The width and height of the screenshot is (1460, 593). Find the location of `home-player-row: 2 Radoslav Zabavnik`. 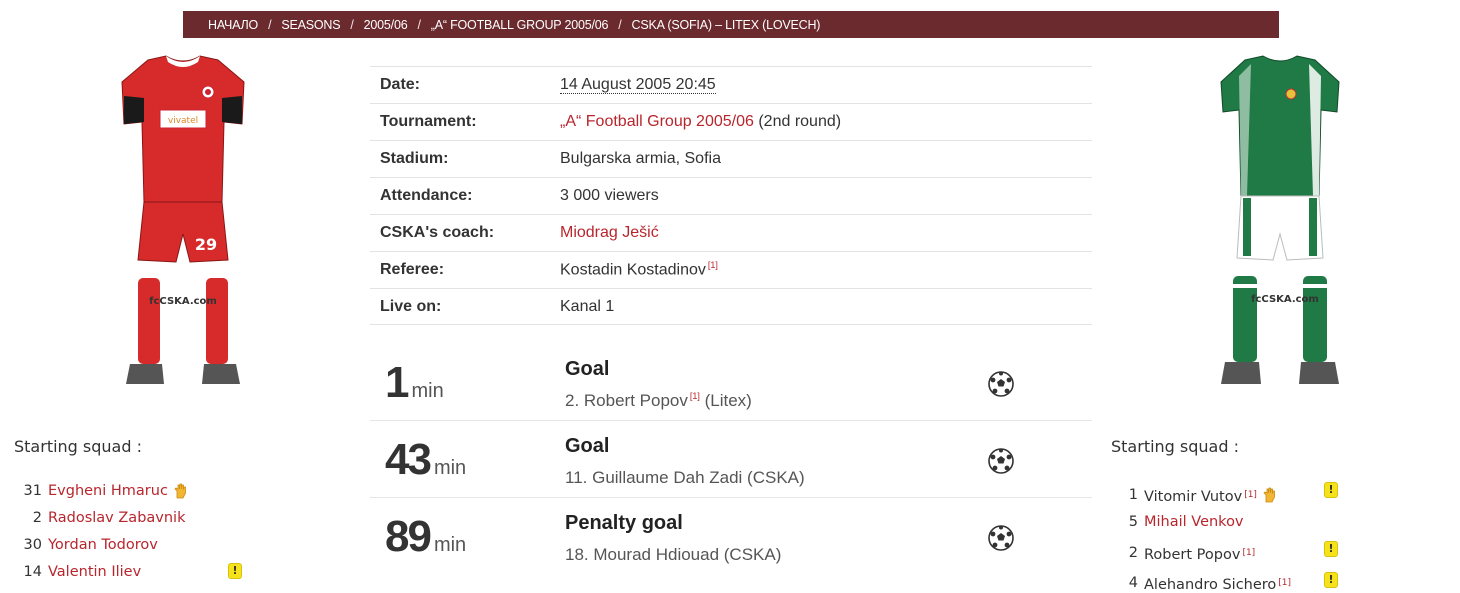

home-player-row: 2 Radoslav Zabavnik is located at coordinates (104, 518).